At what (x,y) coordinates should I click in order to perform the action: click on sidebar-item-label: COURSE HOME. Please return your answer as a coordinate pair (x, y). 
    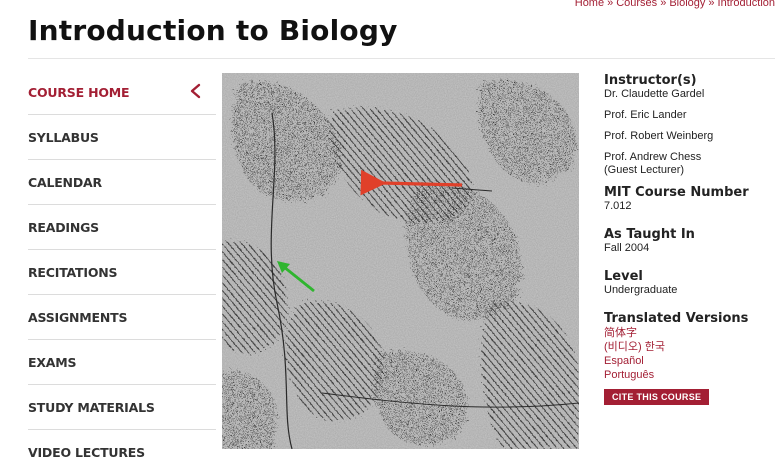
    Looking at the image, I should click on (79, 92).